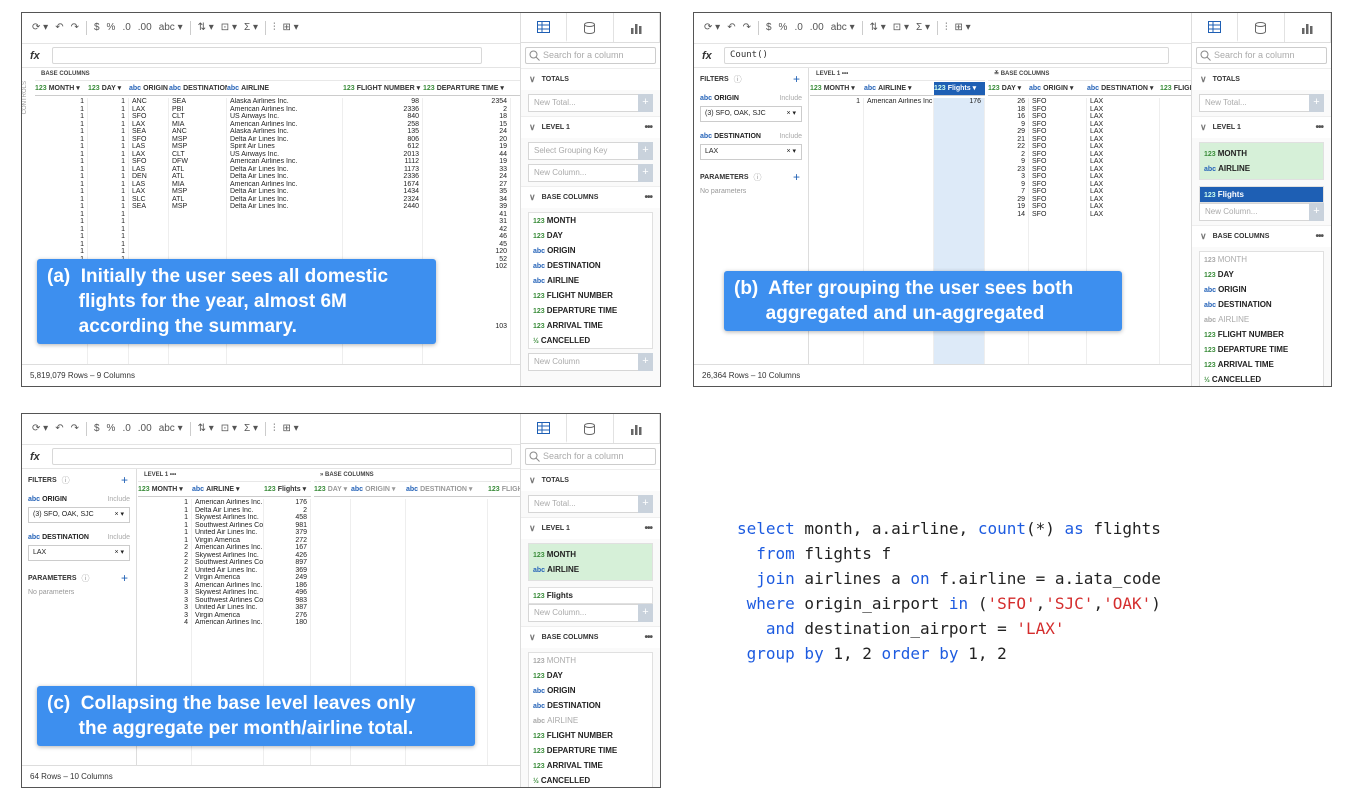  What do you see at coordinates (1261, 153) in the screenshot?
I see `grouping-key-month: 123 MONTH` at bounding box center [1261, 153].